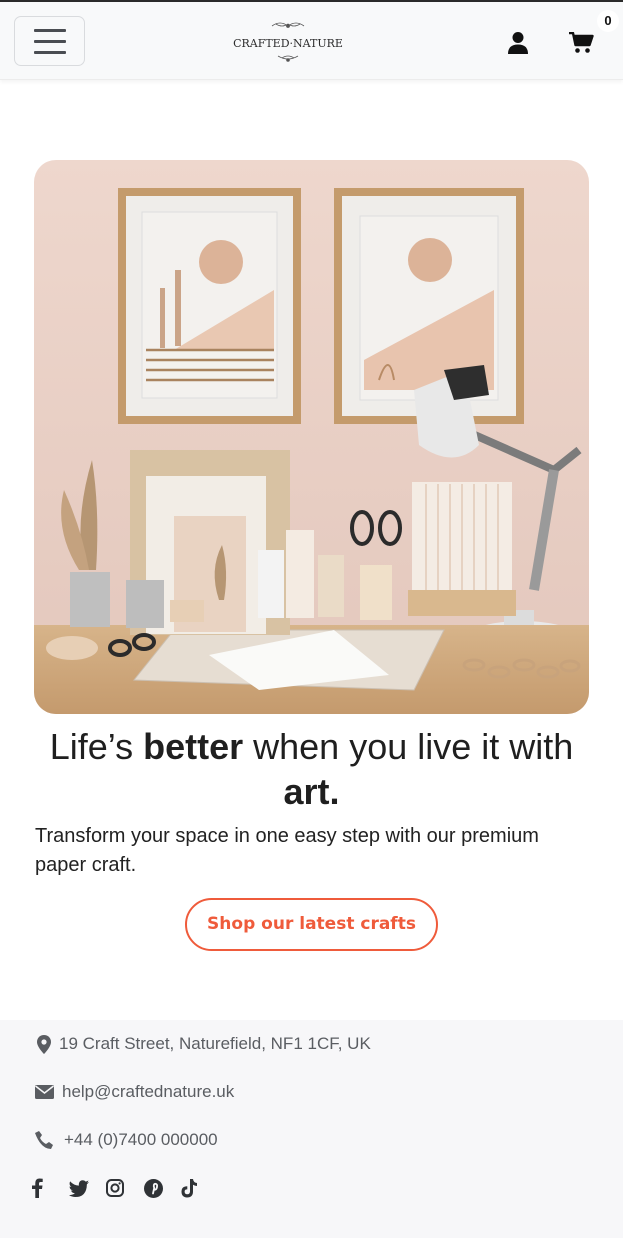 The width and height of the screenshot is (623, 1238). I want to click on brand-name: CRAFTED·NATURE, so click(288, 43).